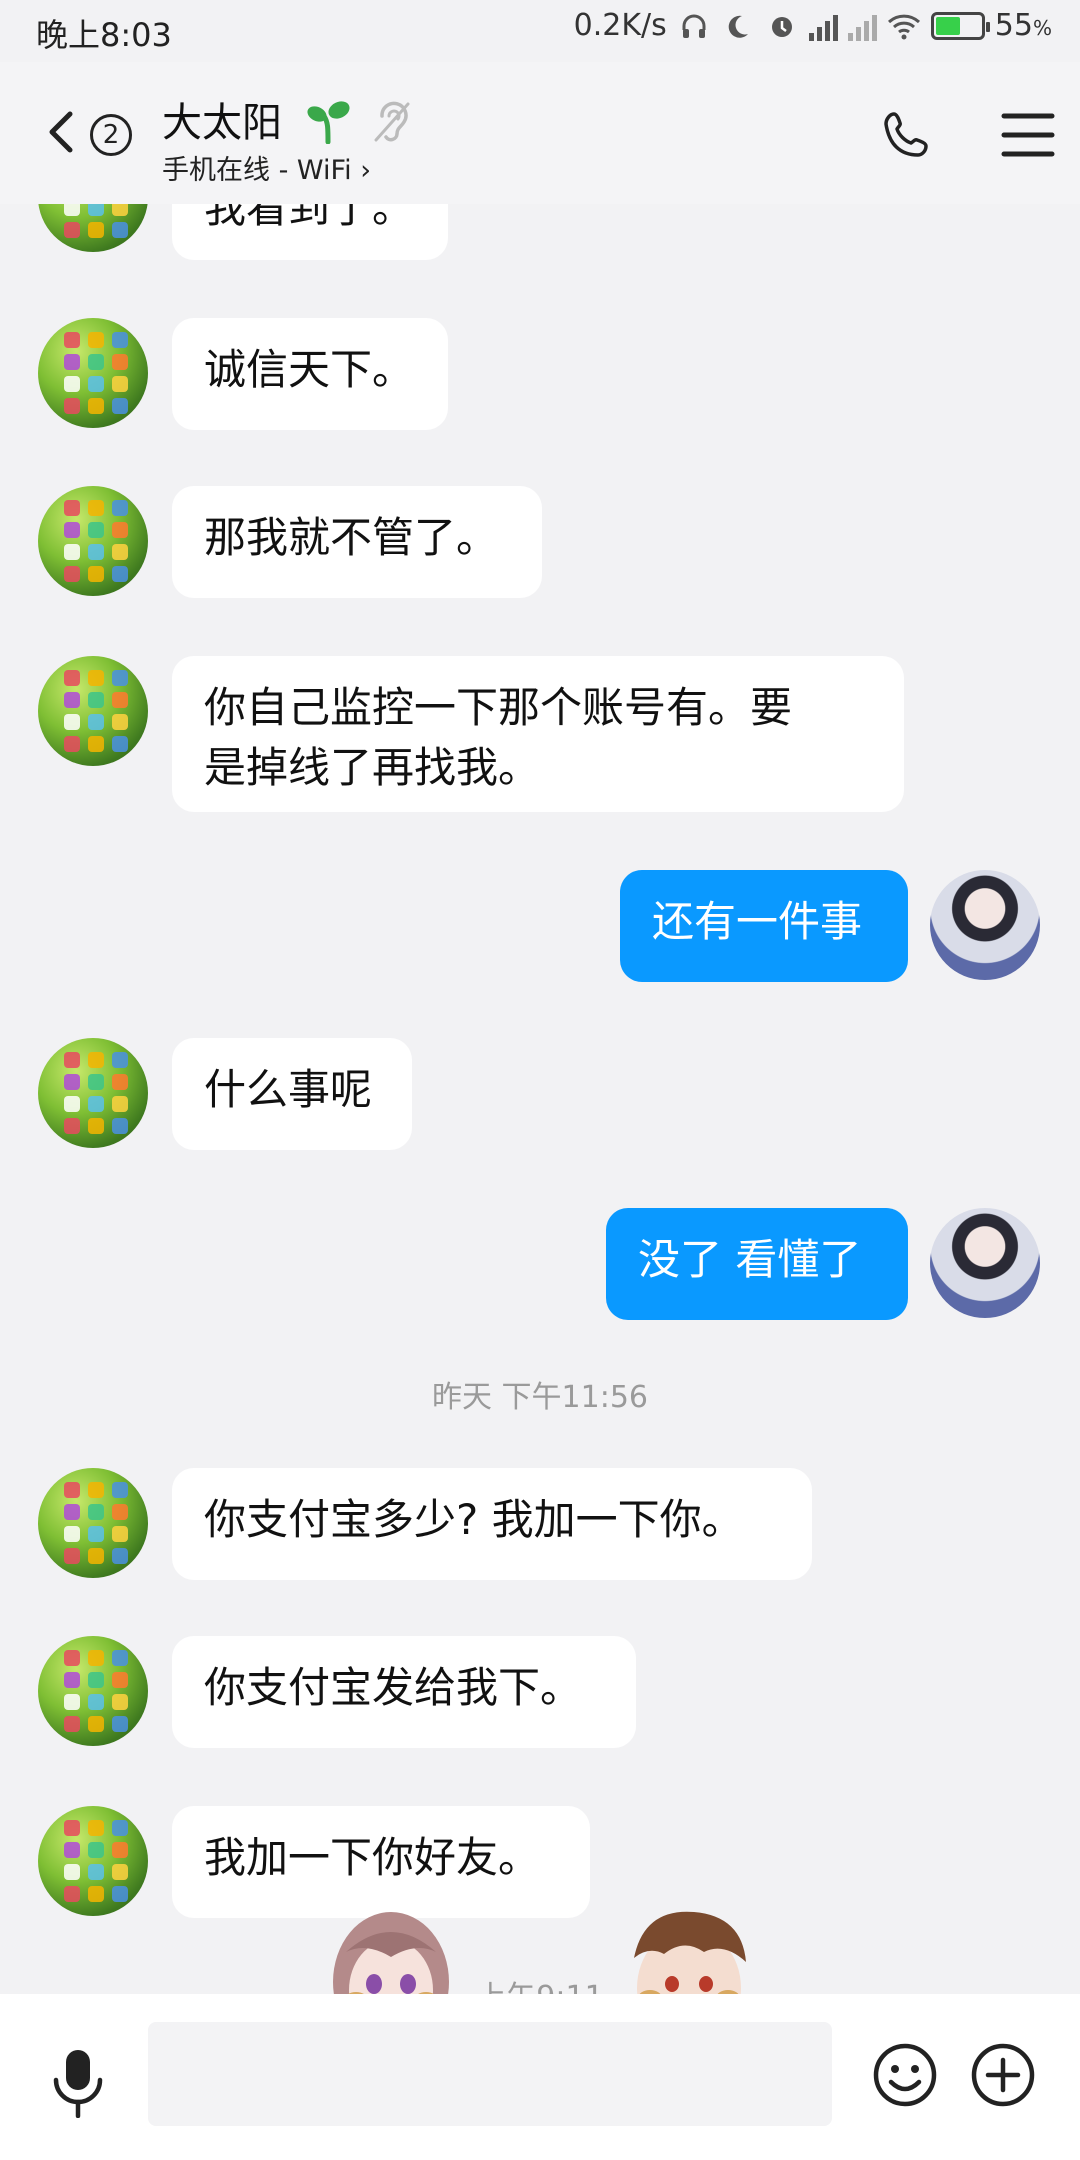 Image resolution: width=1080 pixels, height=2160 pixels. What do you see at coordinates (690, 1952) in the screenshot?
I see `peeking-boy-sticker` at bounding box center [690, 1952].